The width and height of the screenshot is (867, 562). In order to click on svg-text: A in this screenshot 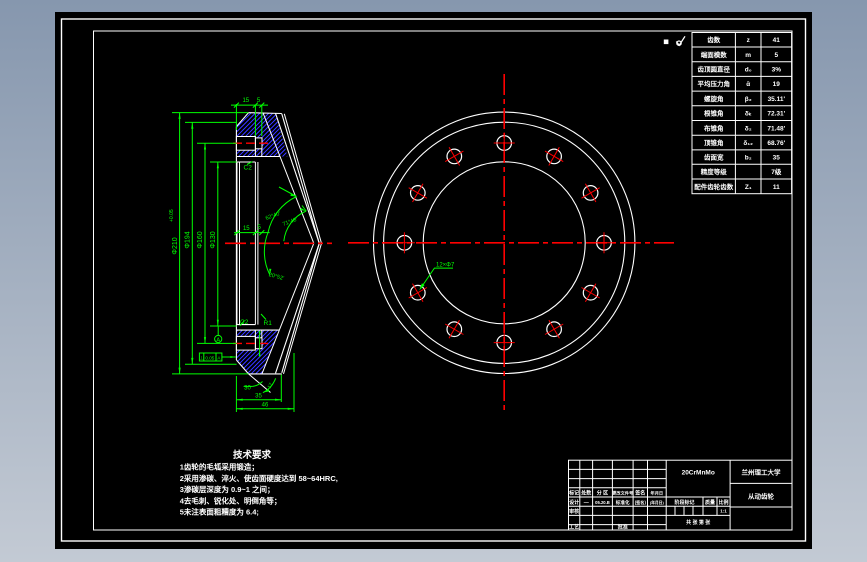, I will do `click(218, 341)`.